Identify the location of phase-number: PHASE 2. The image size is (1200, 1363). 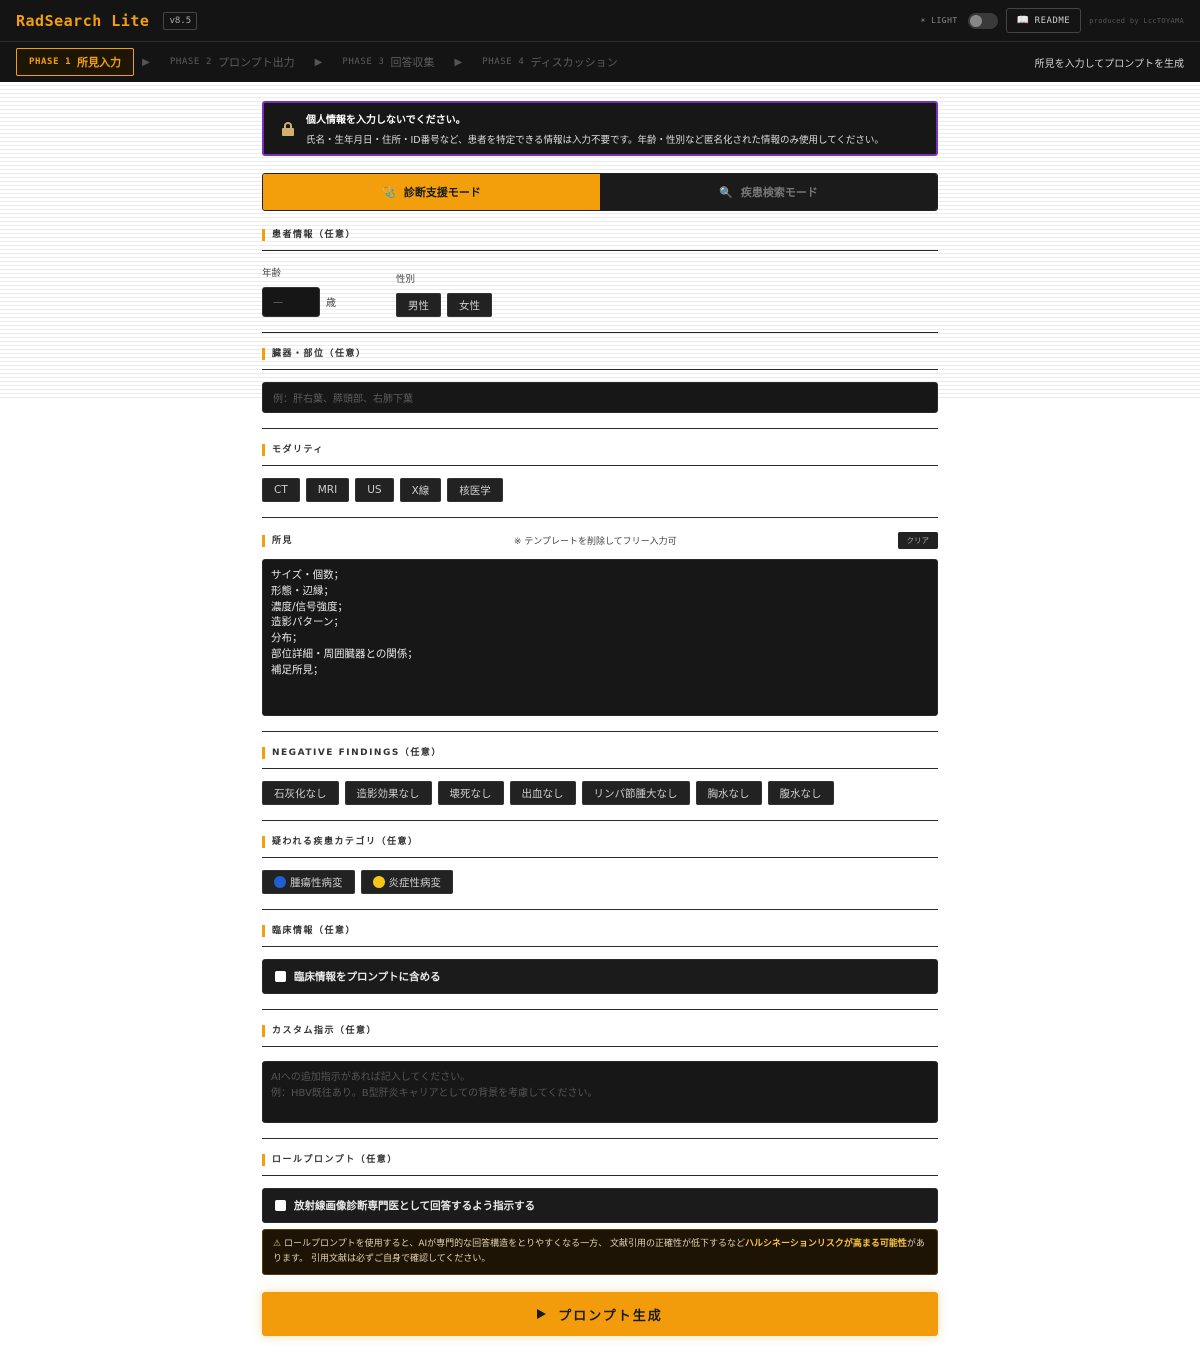
(190, 62).